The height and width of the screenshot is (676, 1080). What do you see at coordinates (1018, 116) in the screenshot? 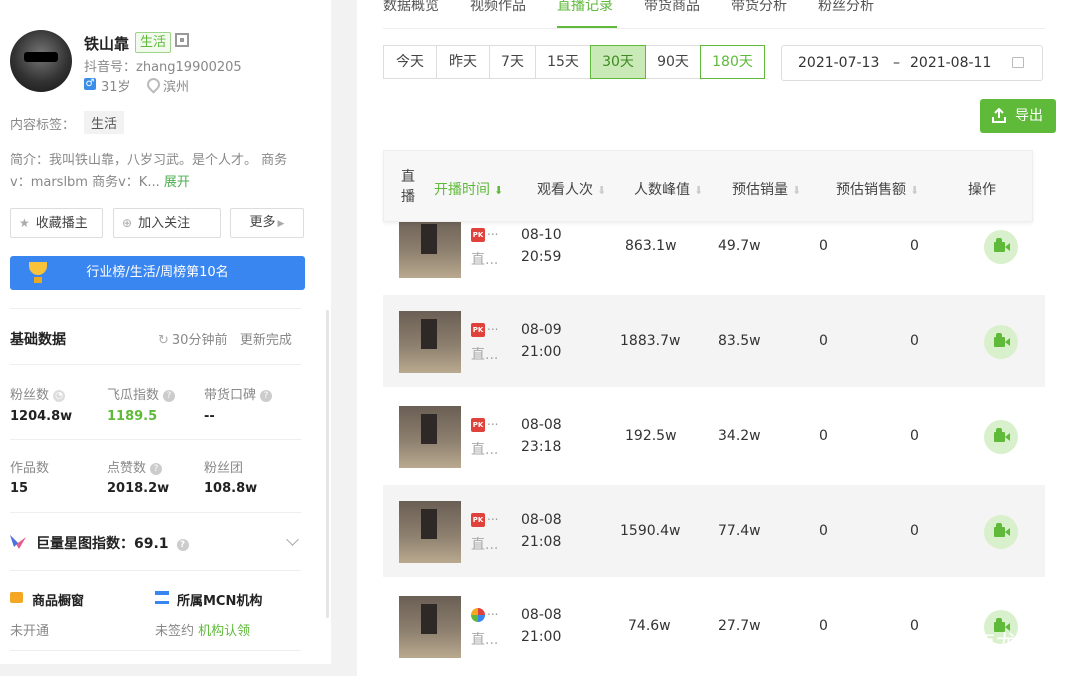
I see `export-button: 导出` at bounding box center [1018, 116].